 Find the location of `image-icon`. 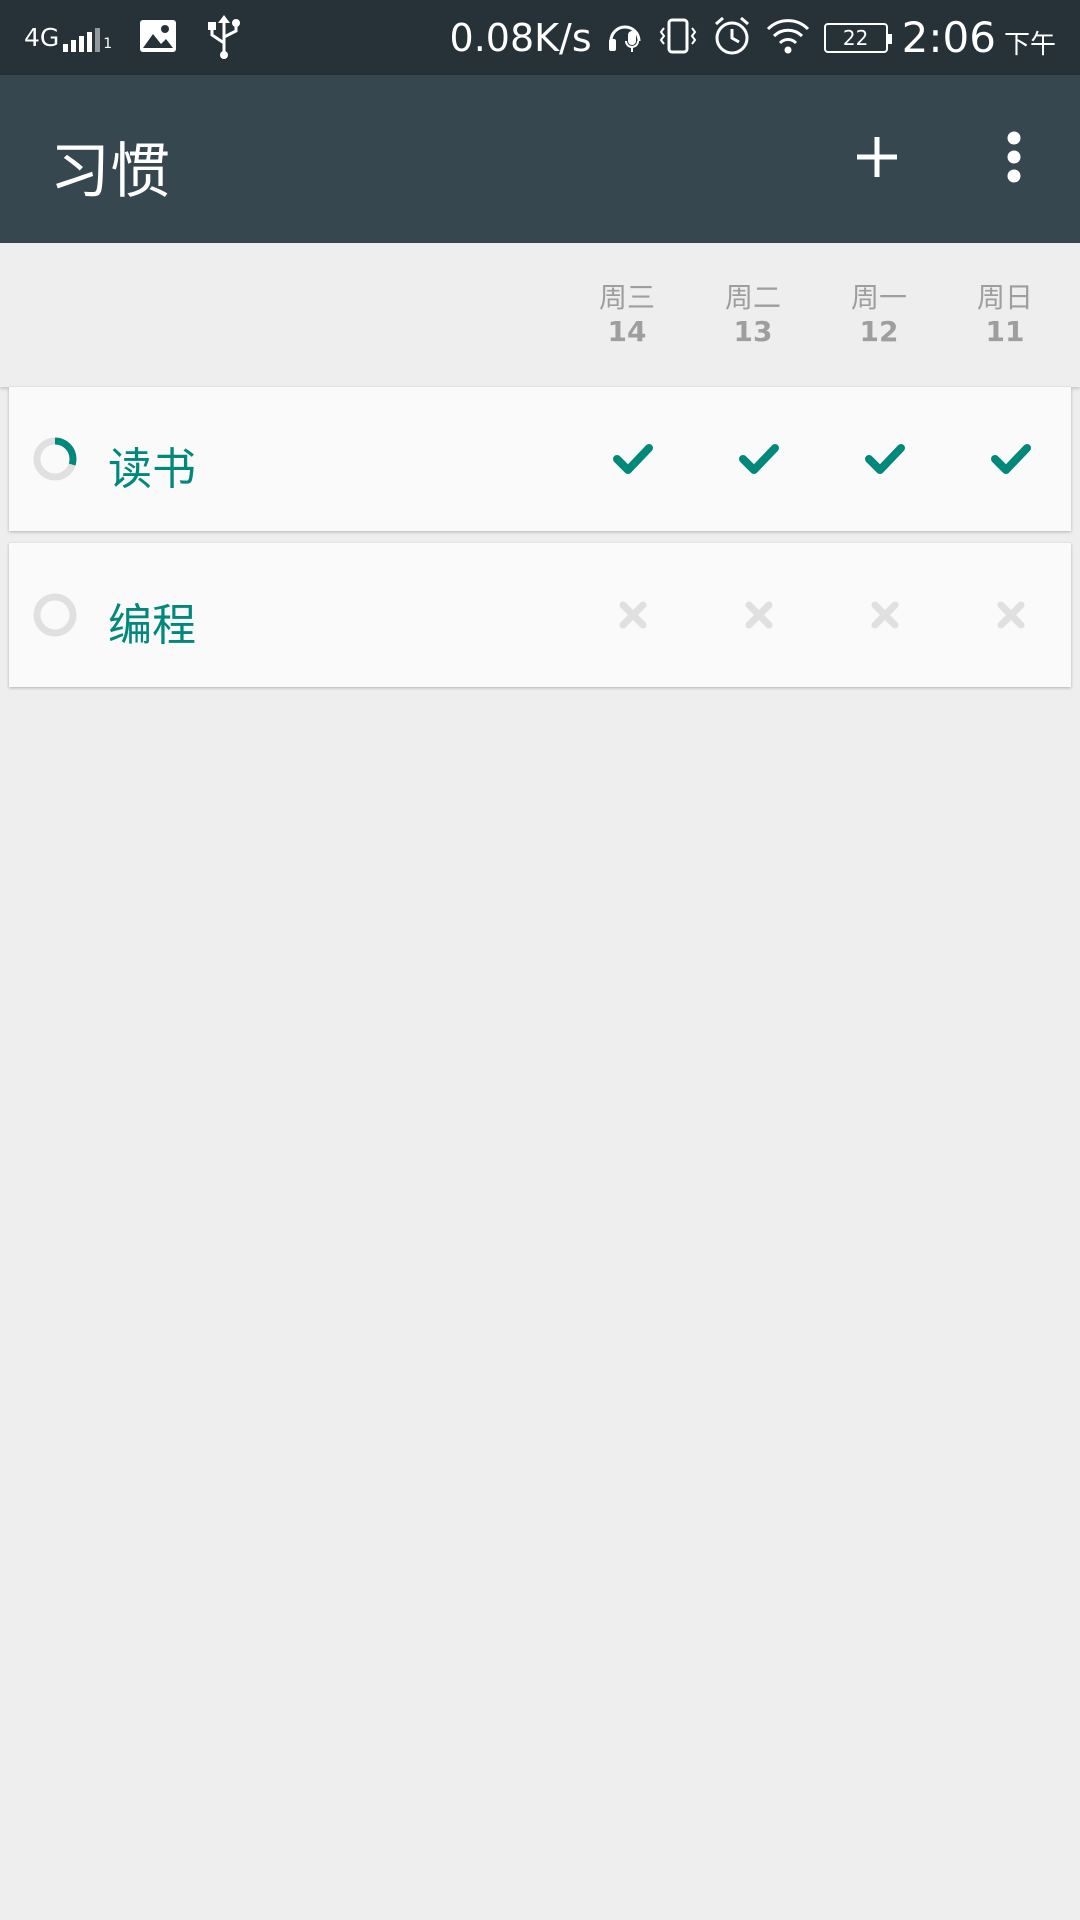

image-icon is located at coordinates (158, 38).